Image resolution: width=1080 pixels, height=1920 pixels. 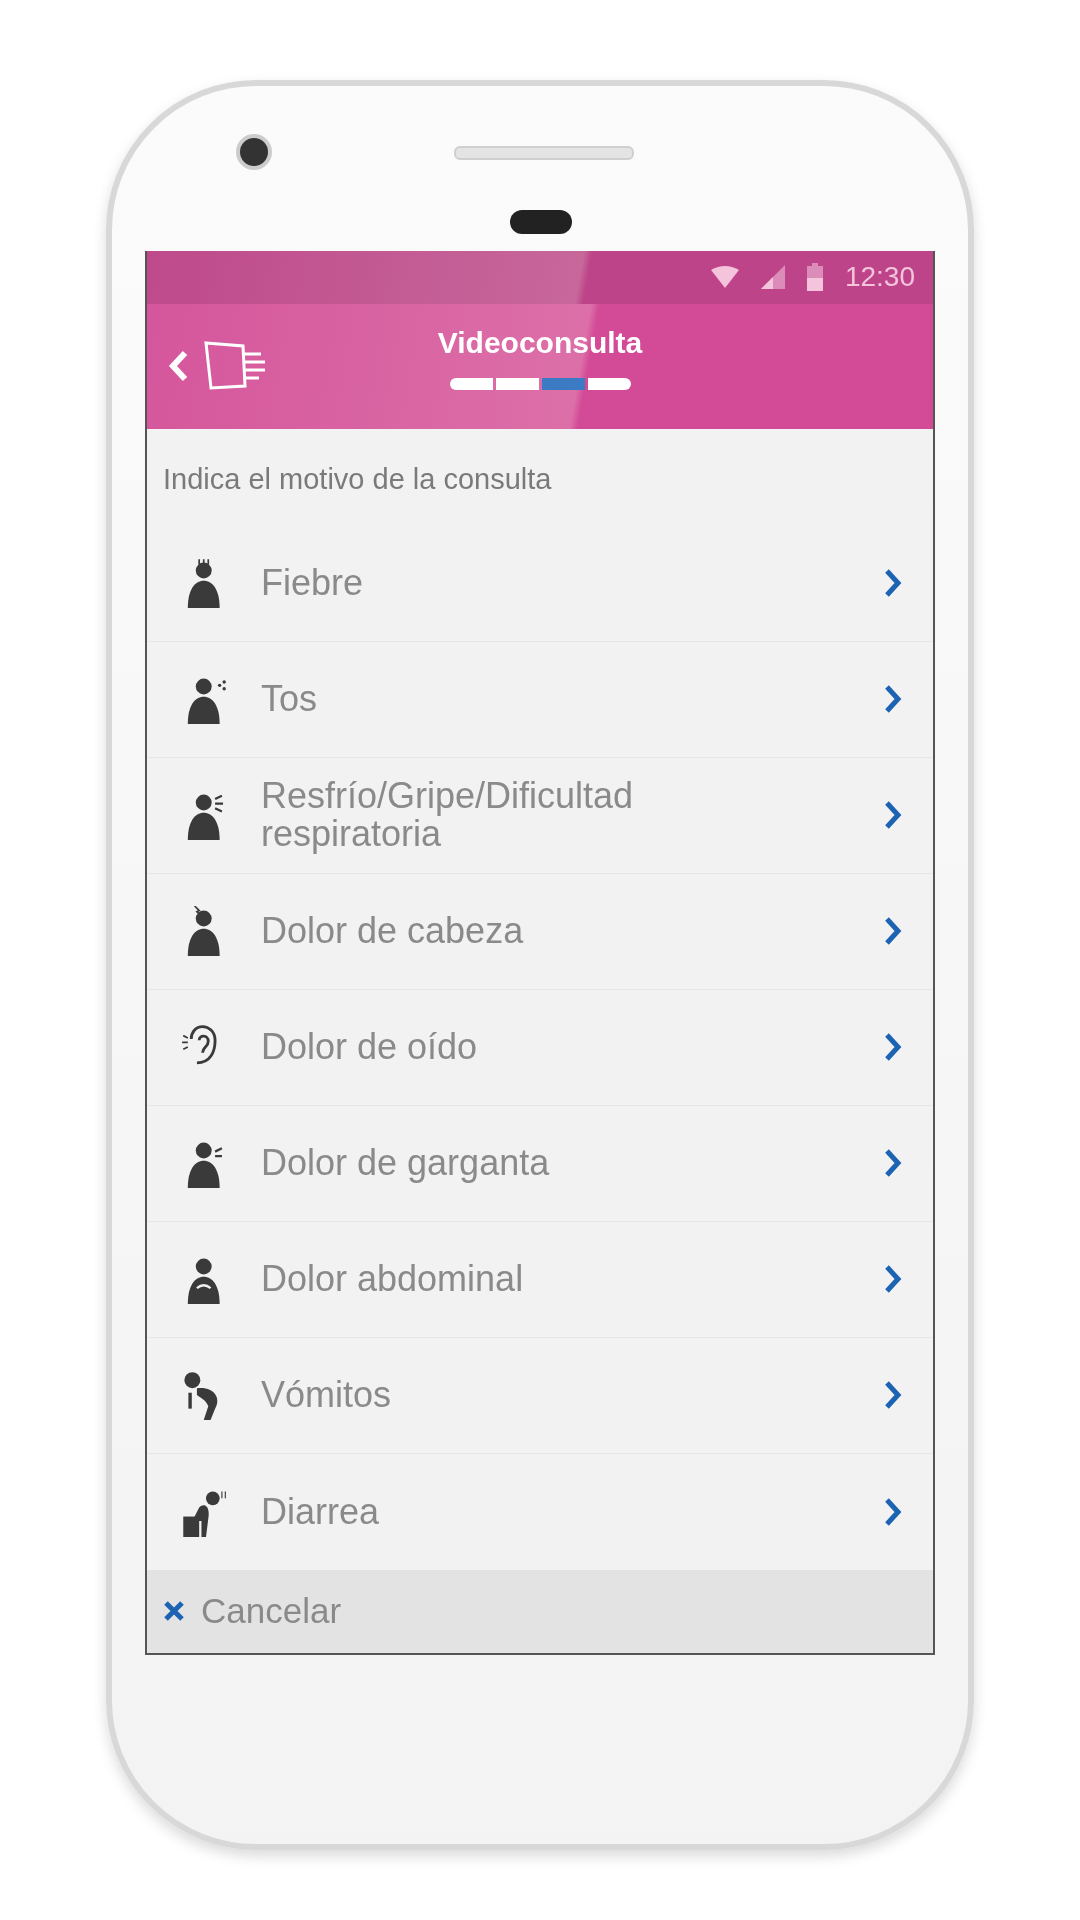 What do you see at coordinates (254, 152) in the screenshot?
I see `camera-icon` at bounding box center [254, 152].